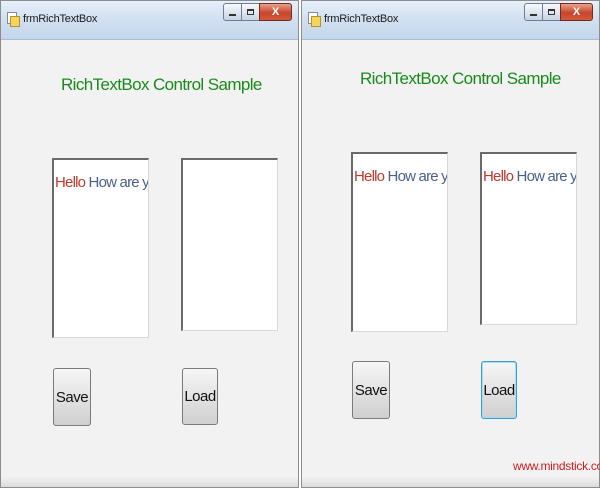  What do you see at coordinates (528, 238) in the screenshot?
I see `rich-text-box-target: Hello How are you` at bounding box center [528, 238].